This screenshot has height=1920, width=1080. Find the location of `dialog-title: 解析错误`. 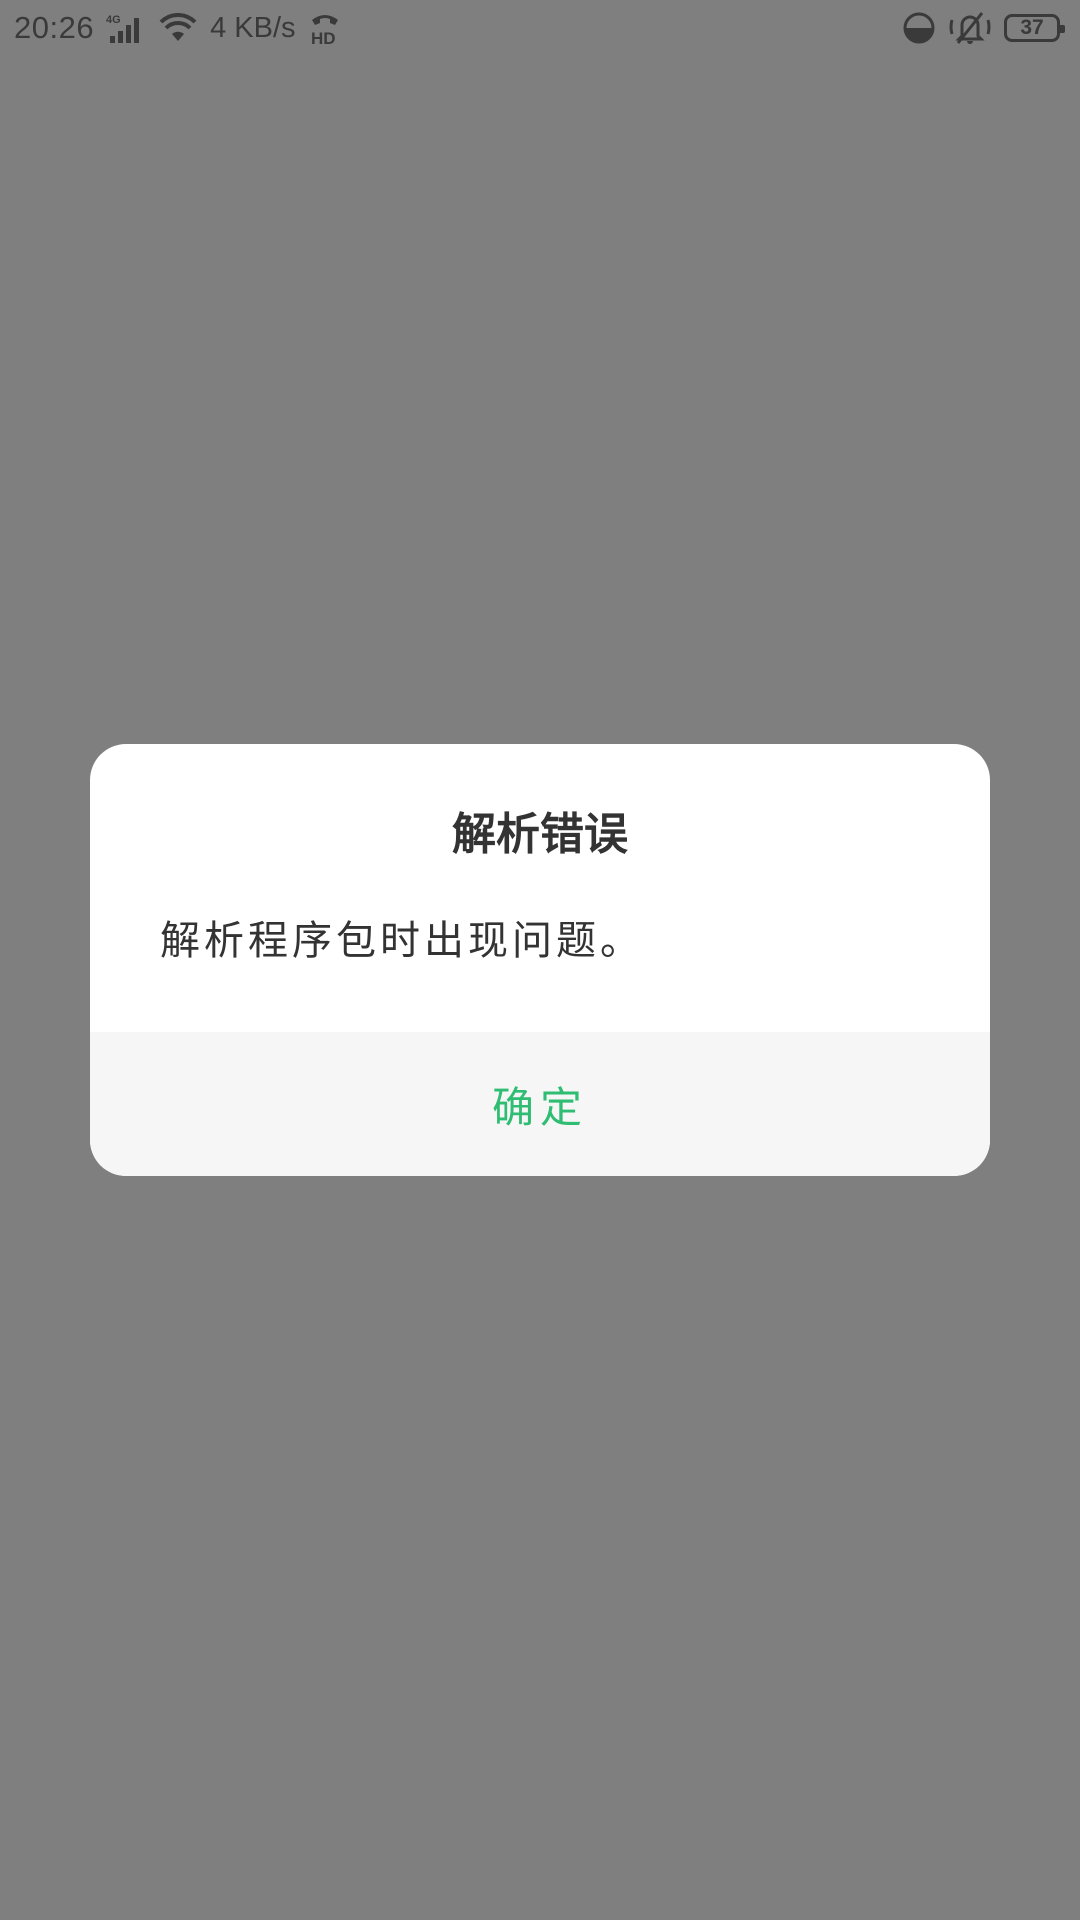

dialog-title: 解析错误 is located at coordinates (540, 834).